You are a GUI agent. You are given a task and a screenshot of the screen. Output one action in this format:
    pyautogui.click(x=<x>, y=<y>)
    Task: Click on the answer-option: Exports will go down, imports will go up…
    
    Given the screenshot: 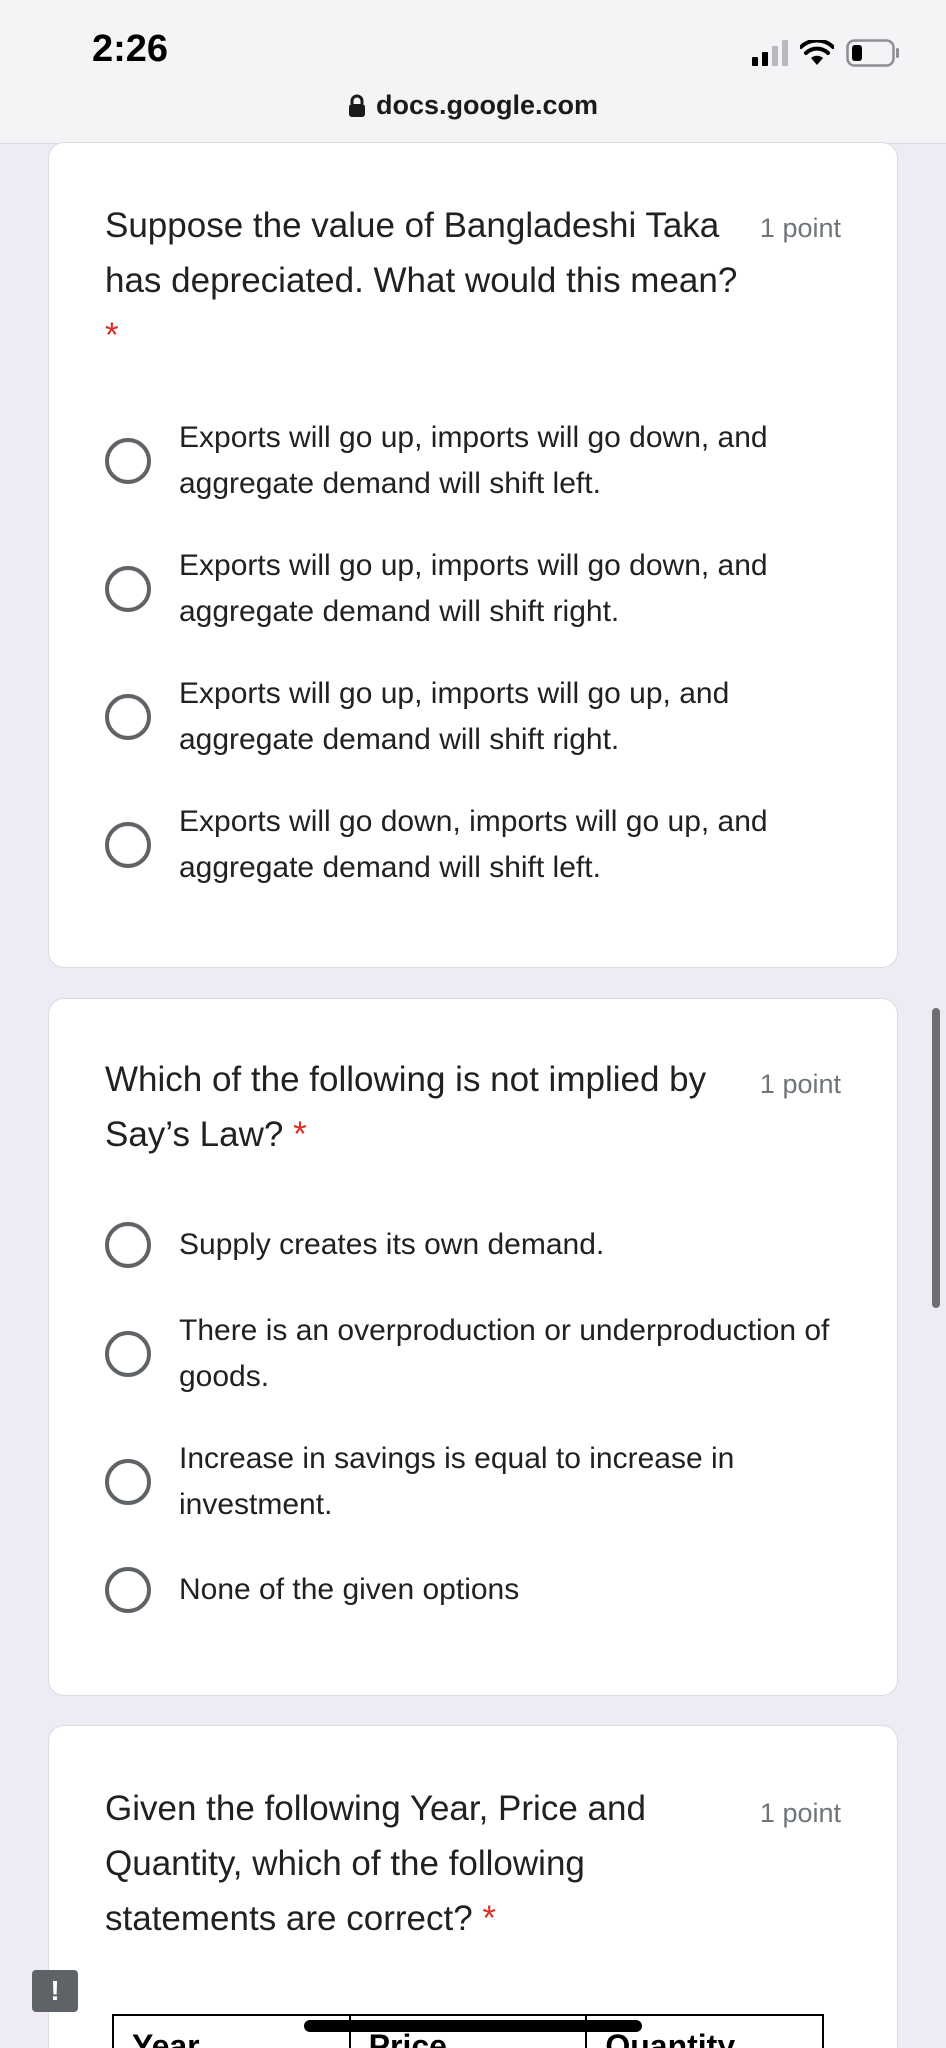 What is the action you would take?
    pyautogui.click(x=485, y=845)
    